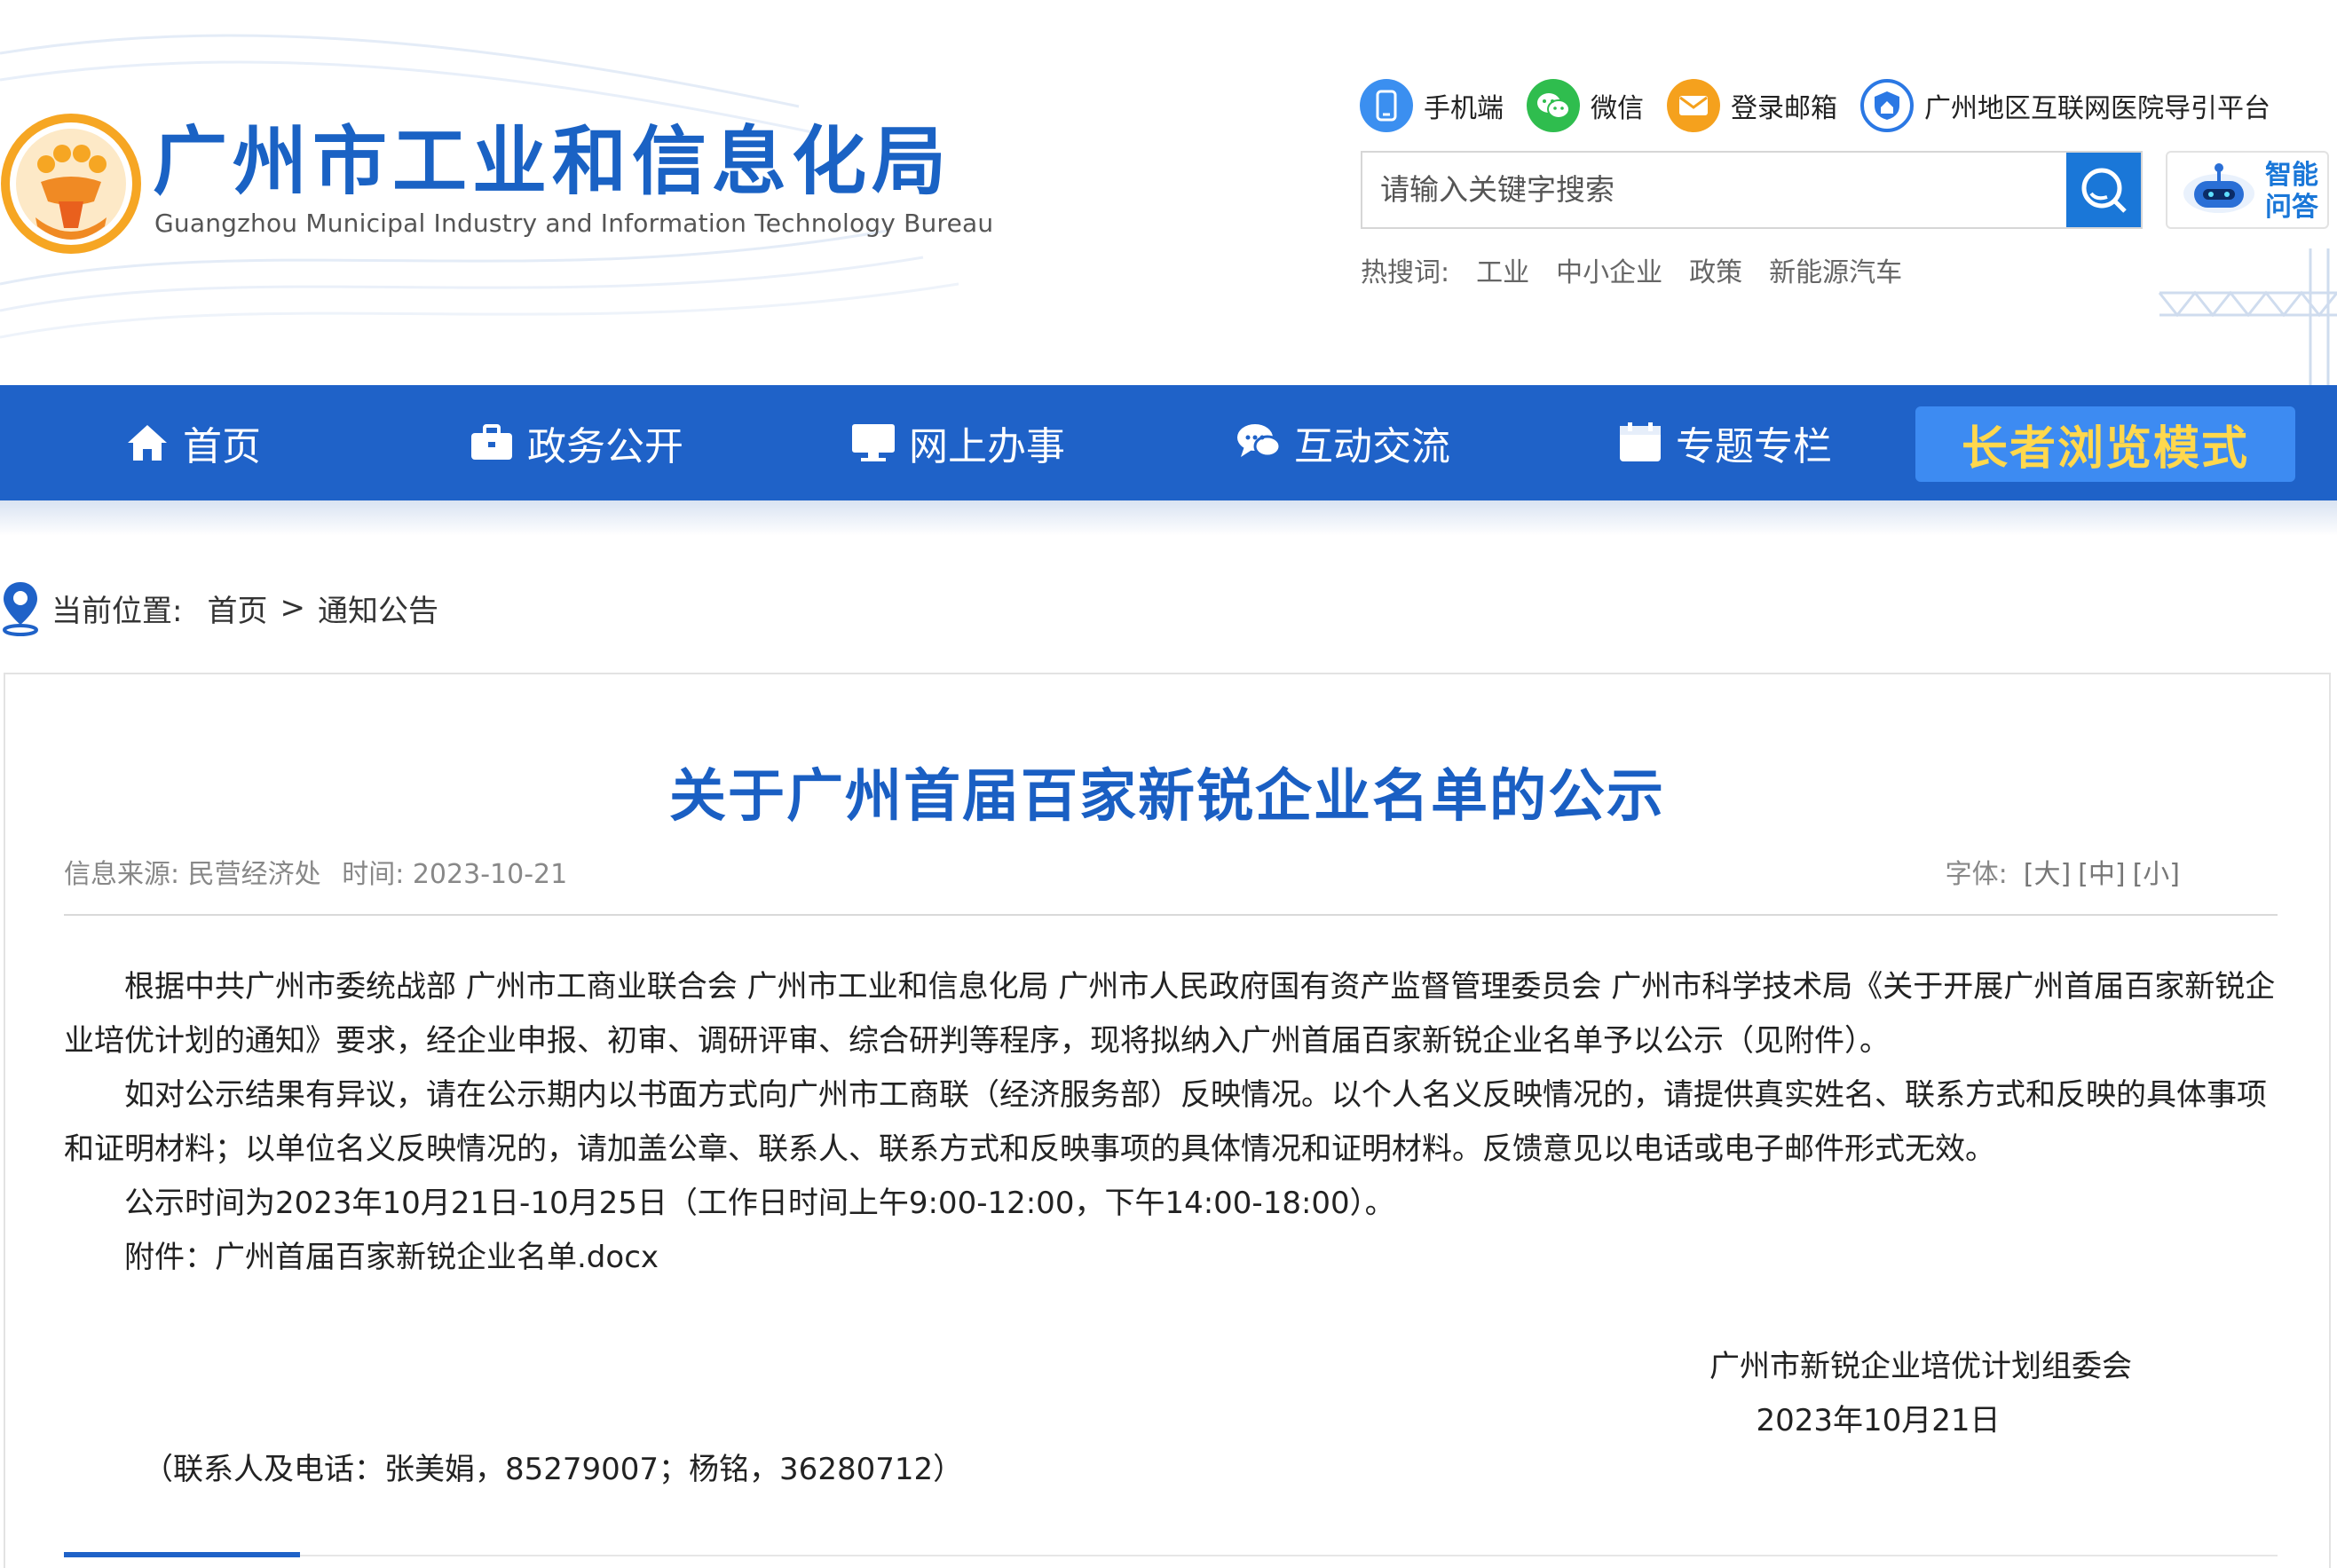  I want to click on breadcrumb-current: 通知公告, so click(378, 609).